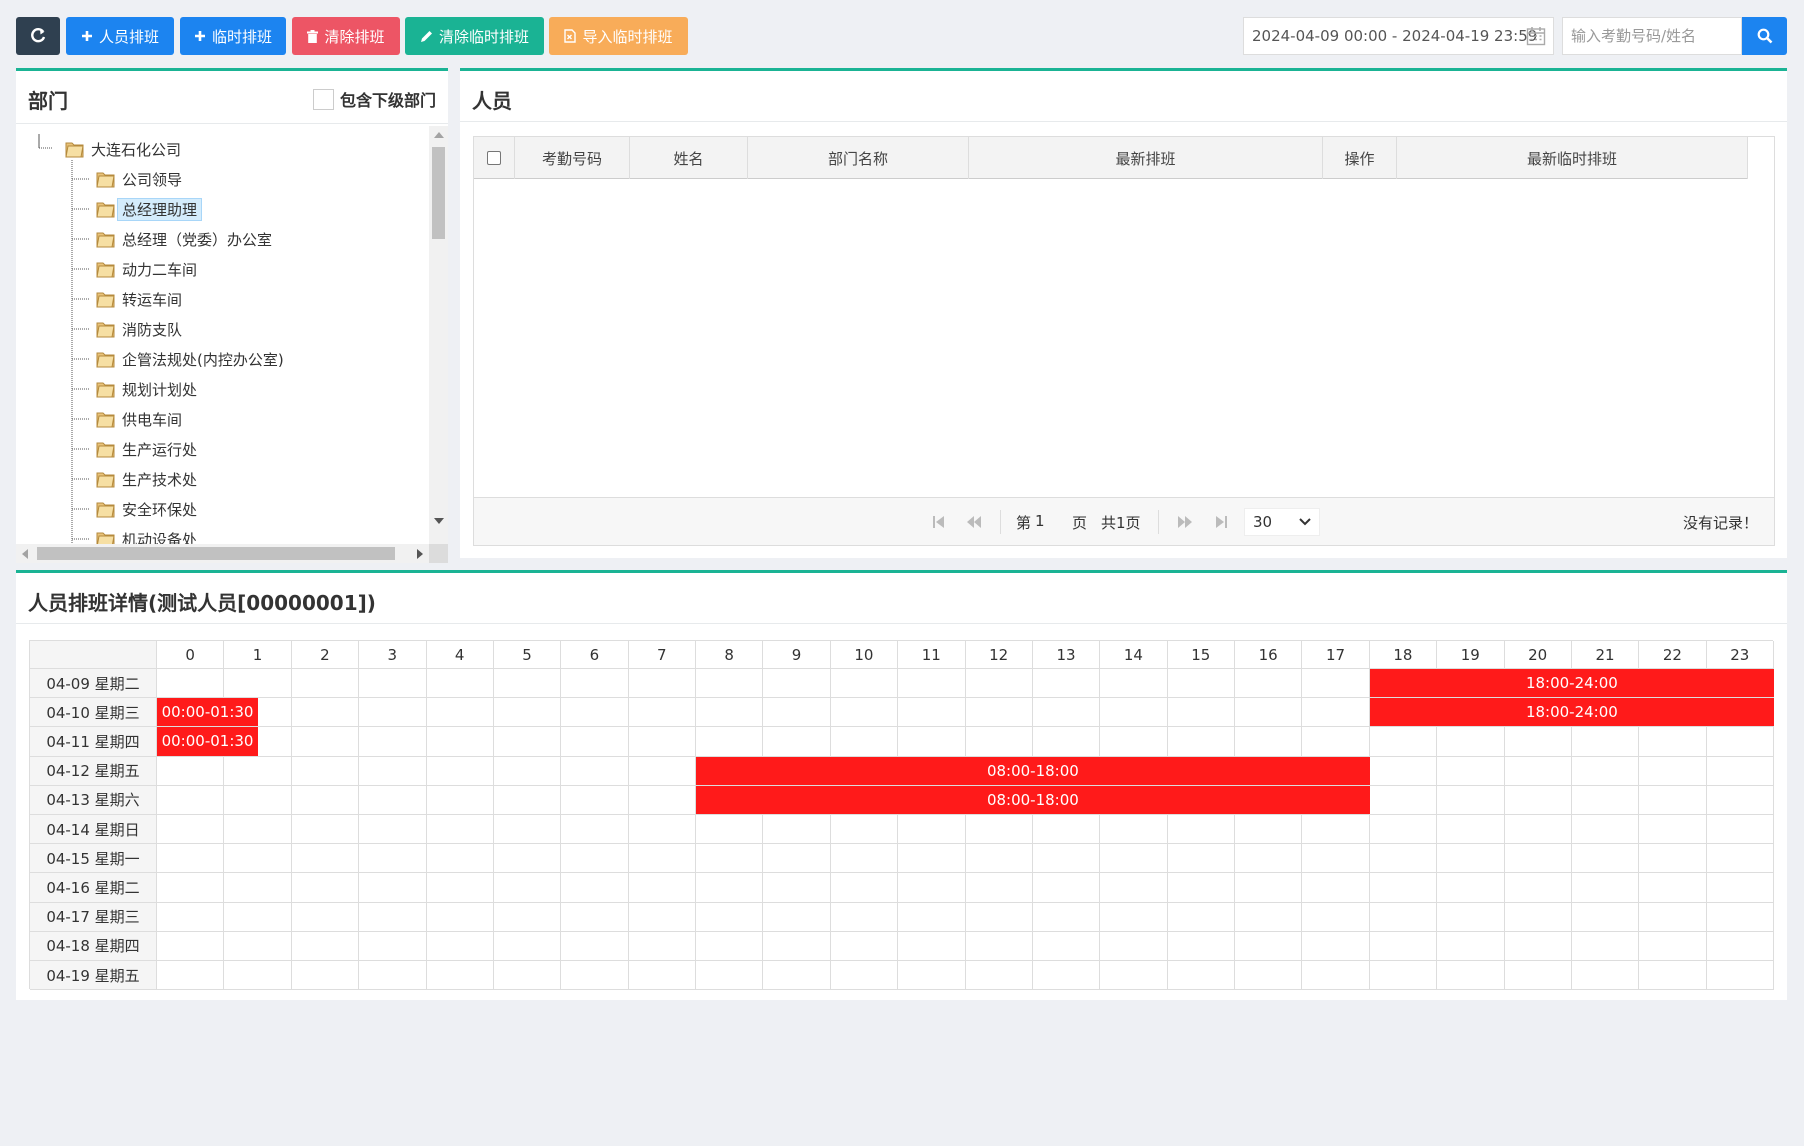 The width and height of the screenshot is (1804, 1146). I want to click on tree-node: 总经理（党委）办公室, so click(184, 239).